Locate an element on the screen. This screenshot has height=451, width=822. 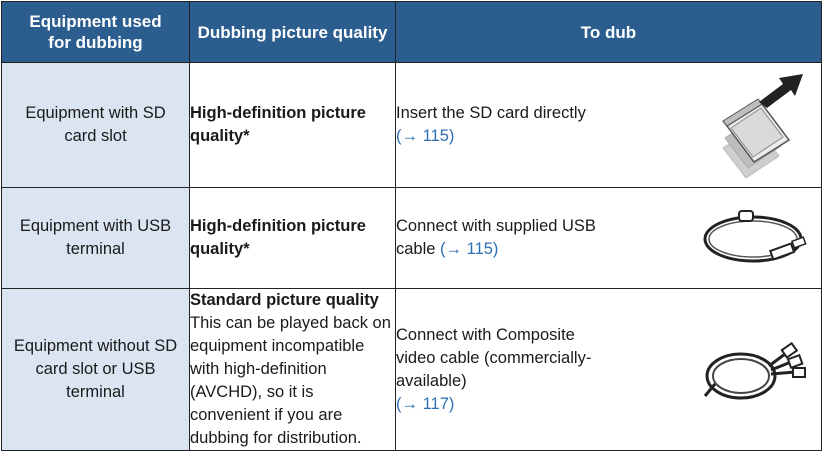
todub-cell: Insert the SD card directly (→ 115) is located at coordinates (608, 125).